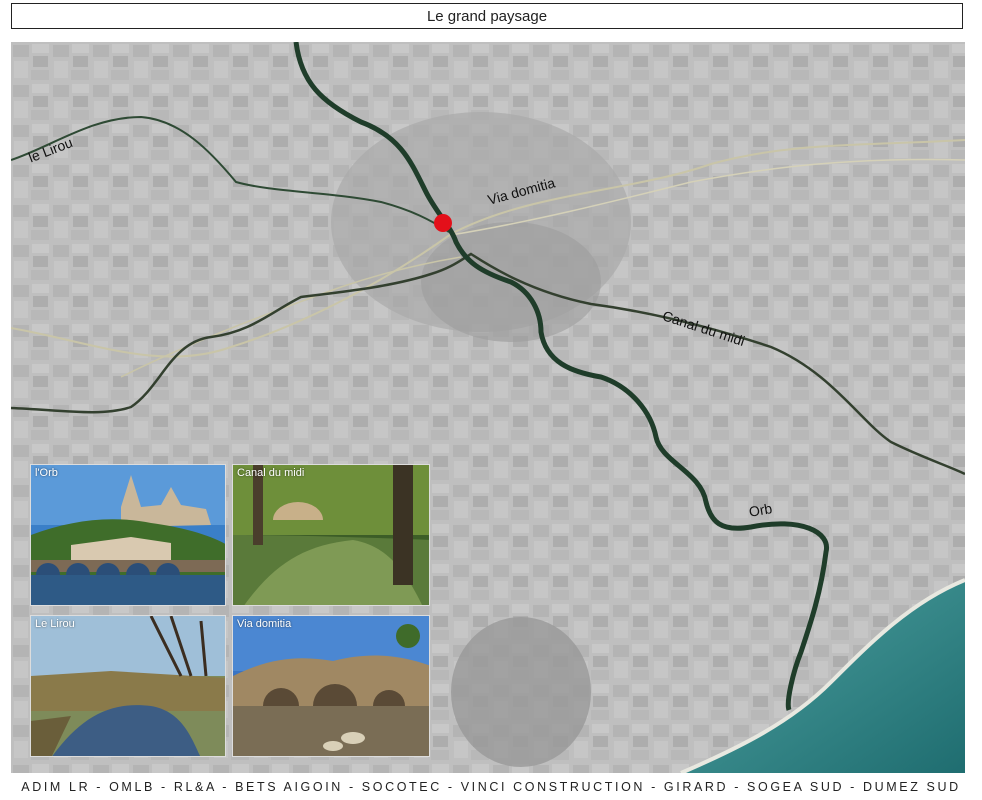 This screenshot has width=982, height=800. Describe the element at coordinates (443, 223) in the screenshot. I see `location-marker` at that location.